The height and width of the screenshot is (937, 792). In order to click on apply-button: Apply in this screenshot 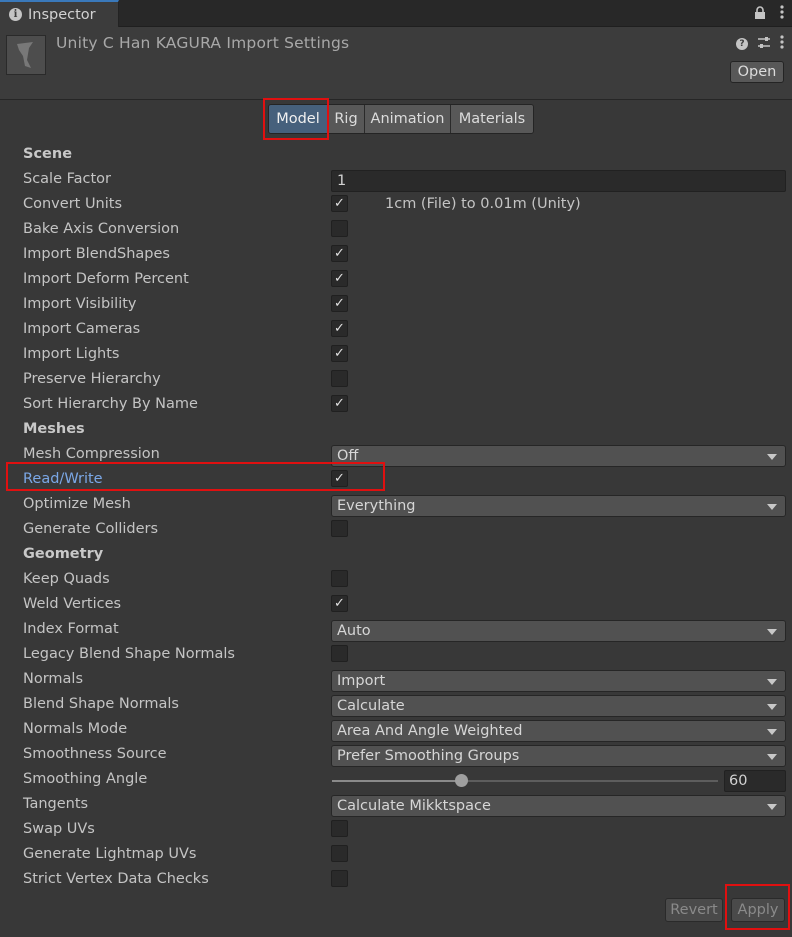, I will do `click(758, 910)`.